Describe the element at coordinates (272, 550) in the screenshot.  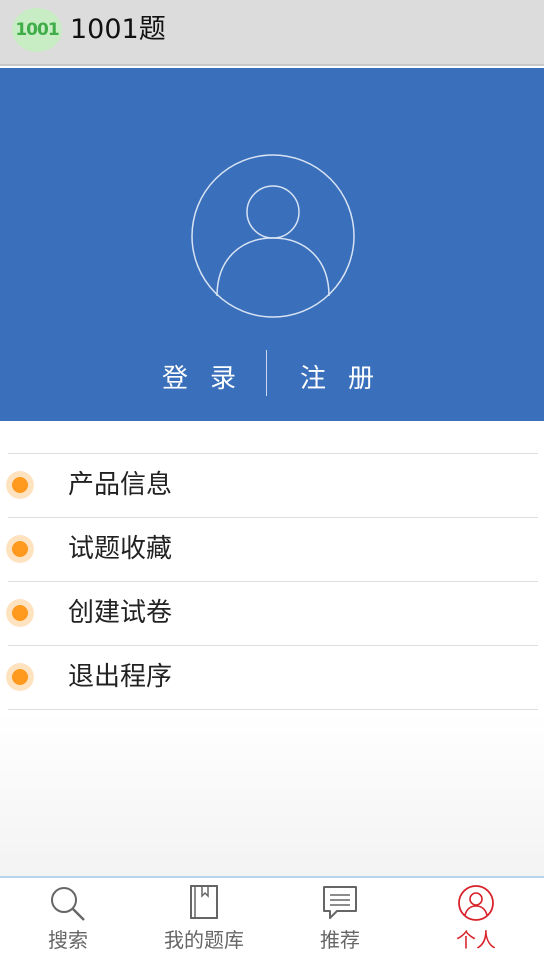
I see `menu-item-favorites: 试题收藏` at that location.